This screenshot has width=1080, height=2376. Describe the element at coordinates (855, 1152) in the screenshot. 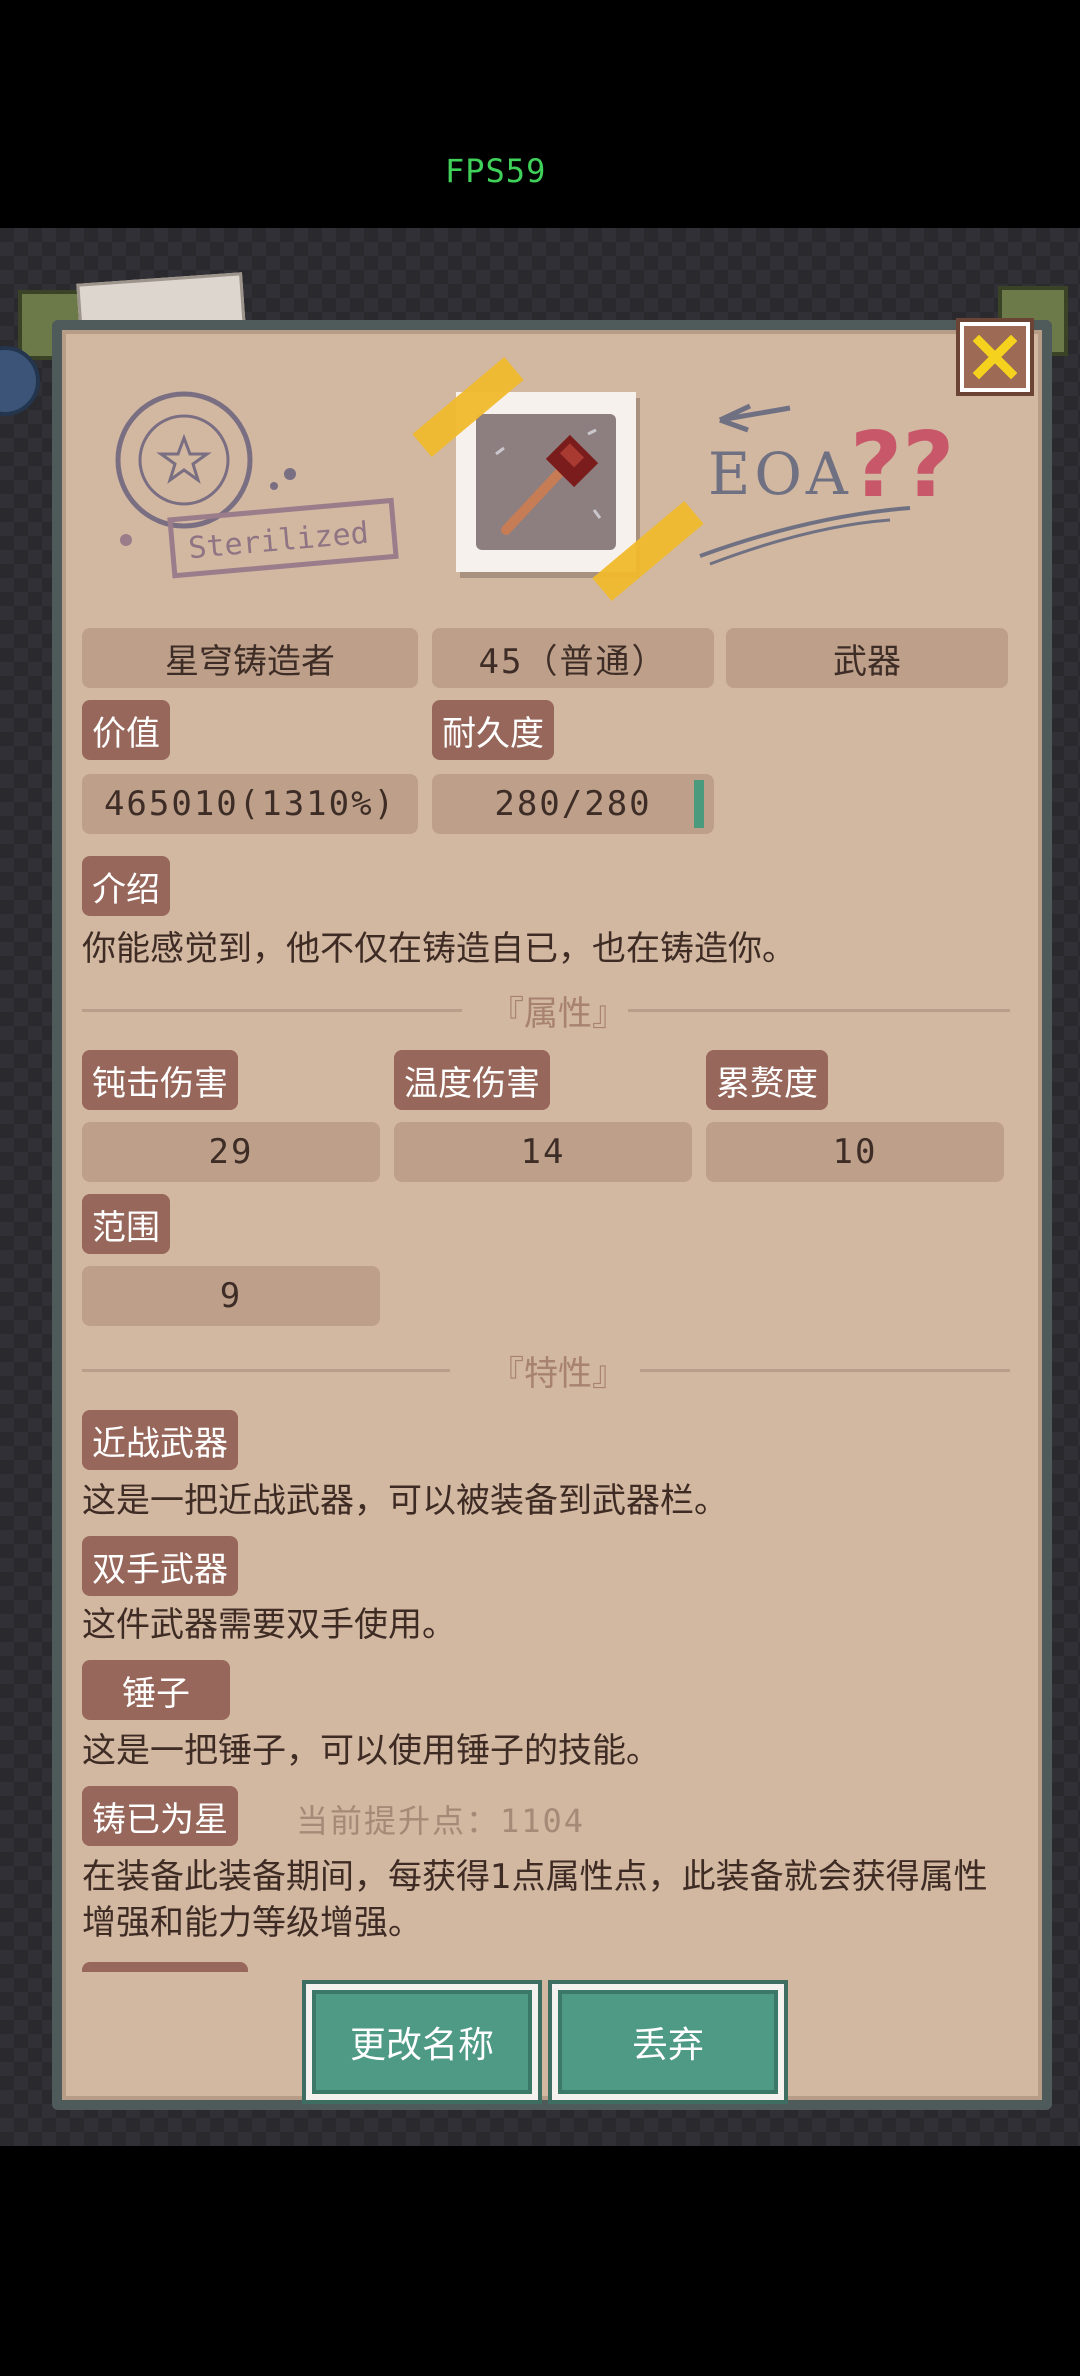

I see `attribute-value: 10` at that location.